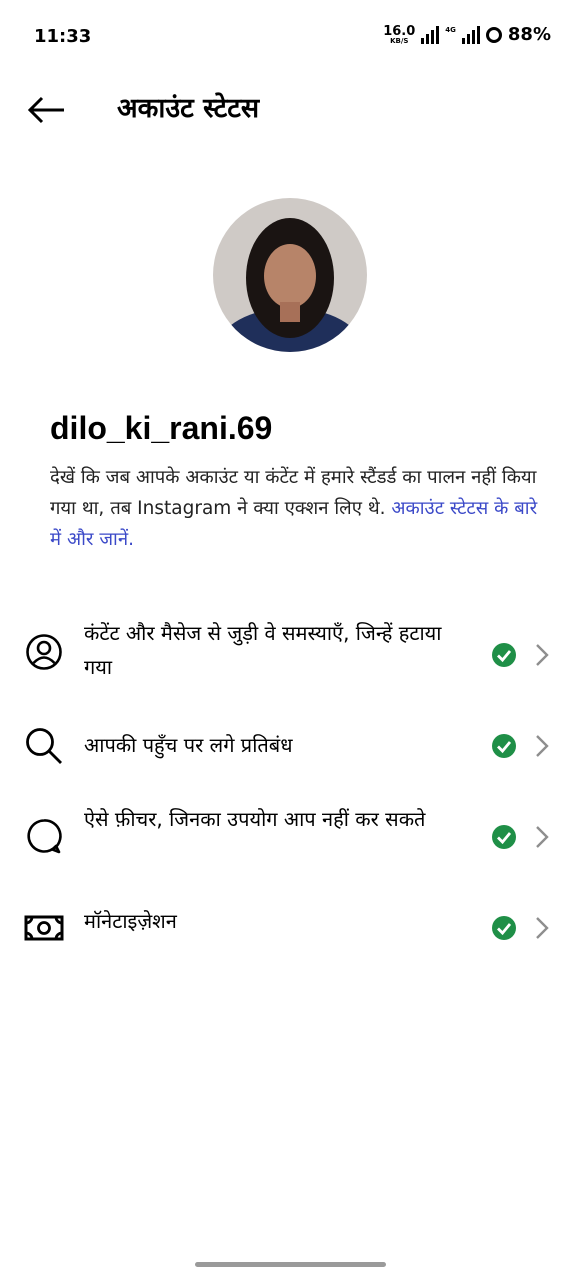 The image size is (581, 1280). Describe the element at coordinates (470, 34) in the screenshot. I see `cell-signal-icon` at that location.